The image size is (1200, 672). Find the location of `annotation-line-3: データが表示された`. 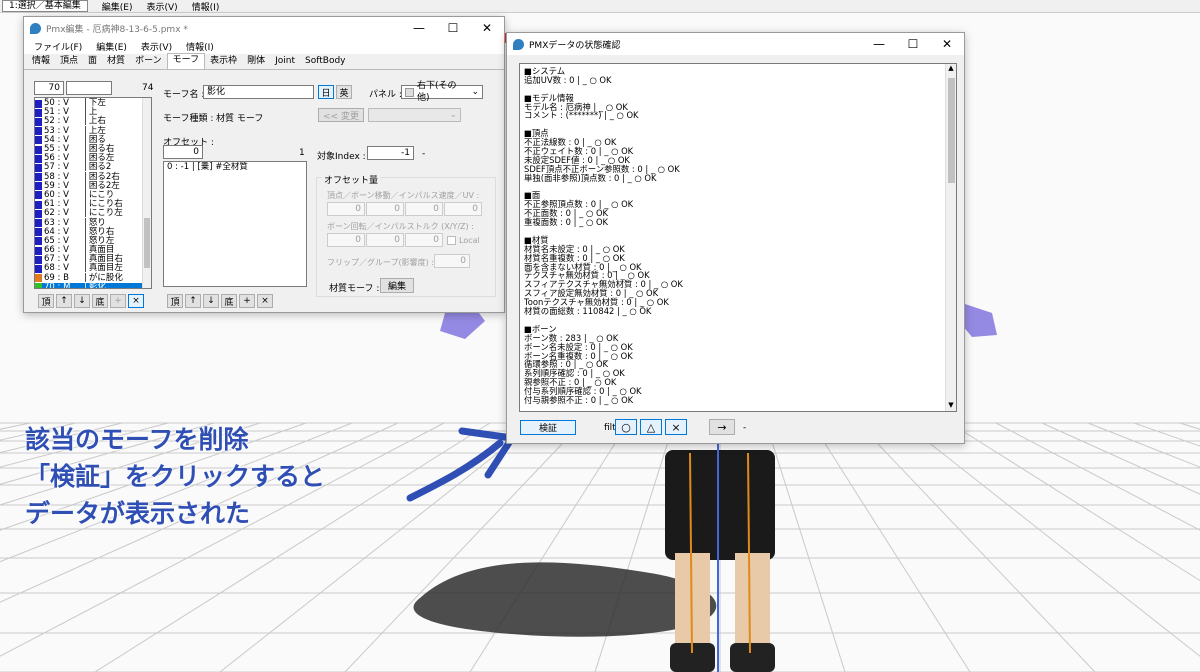

annotation-line-3: データが表示された is located at coordinates (138, 513).